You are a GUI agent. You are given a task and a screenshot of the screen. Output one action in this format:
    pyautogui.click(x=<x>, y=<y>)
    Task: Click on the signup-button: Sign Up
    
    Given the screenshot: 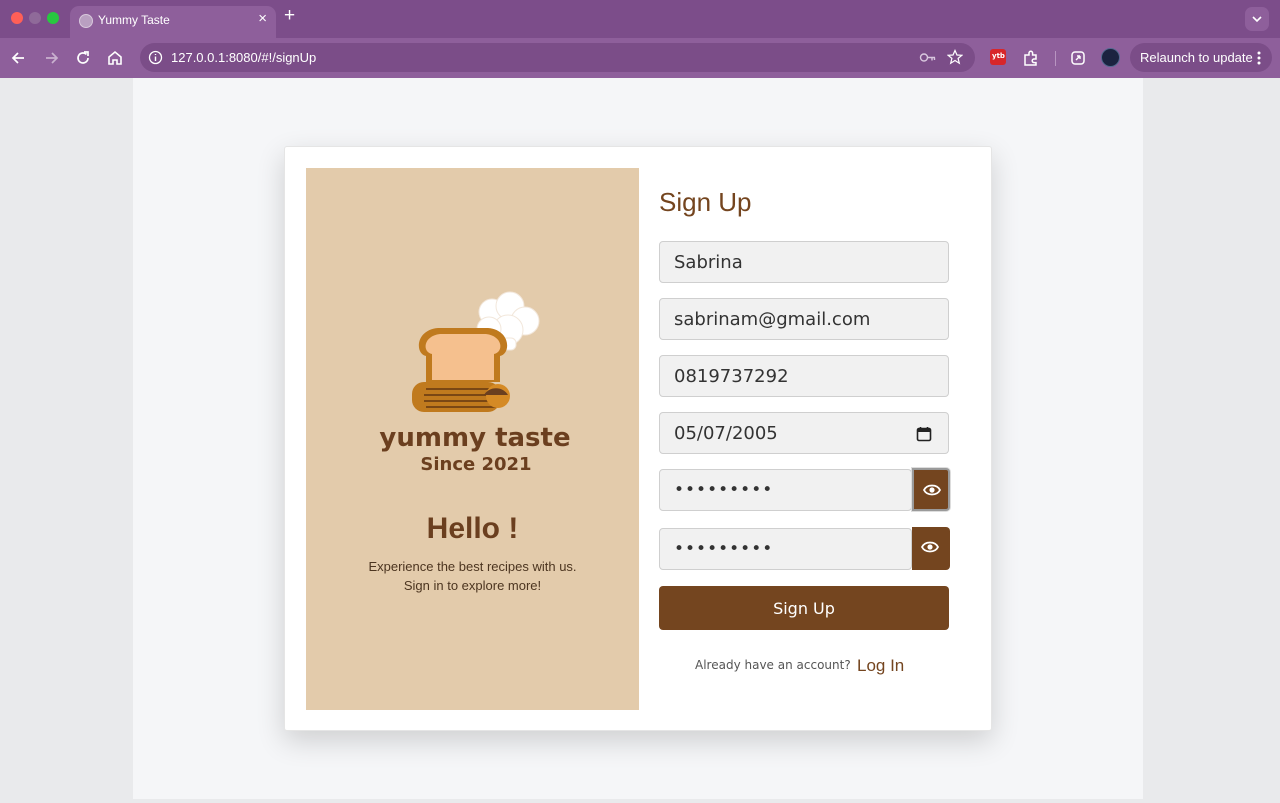 What is the action you would take?
    pyautogui.click(x=804, y=608)
    